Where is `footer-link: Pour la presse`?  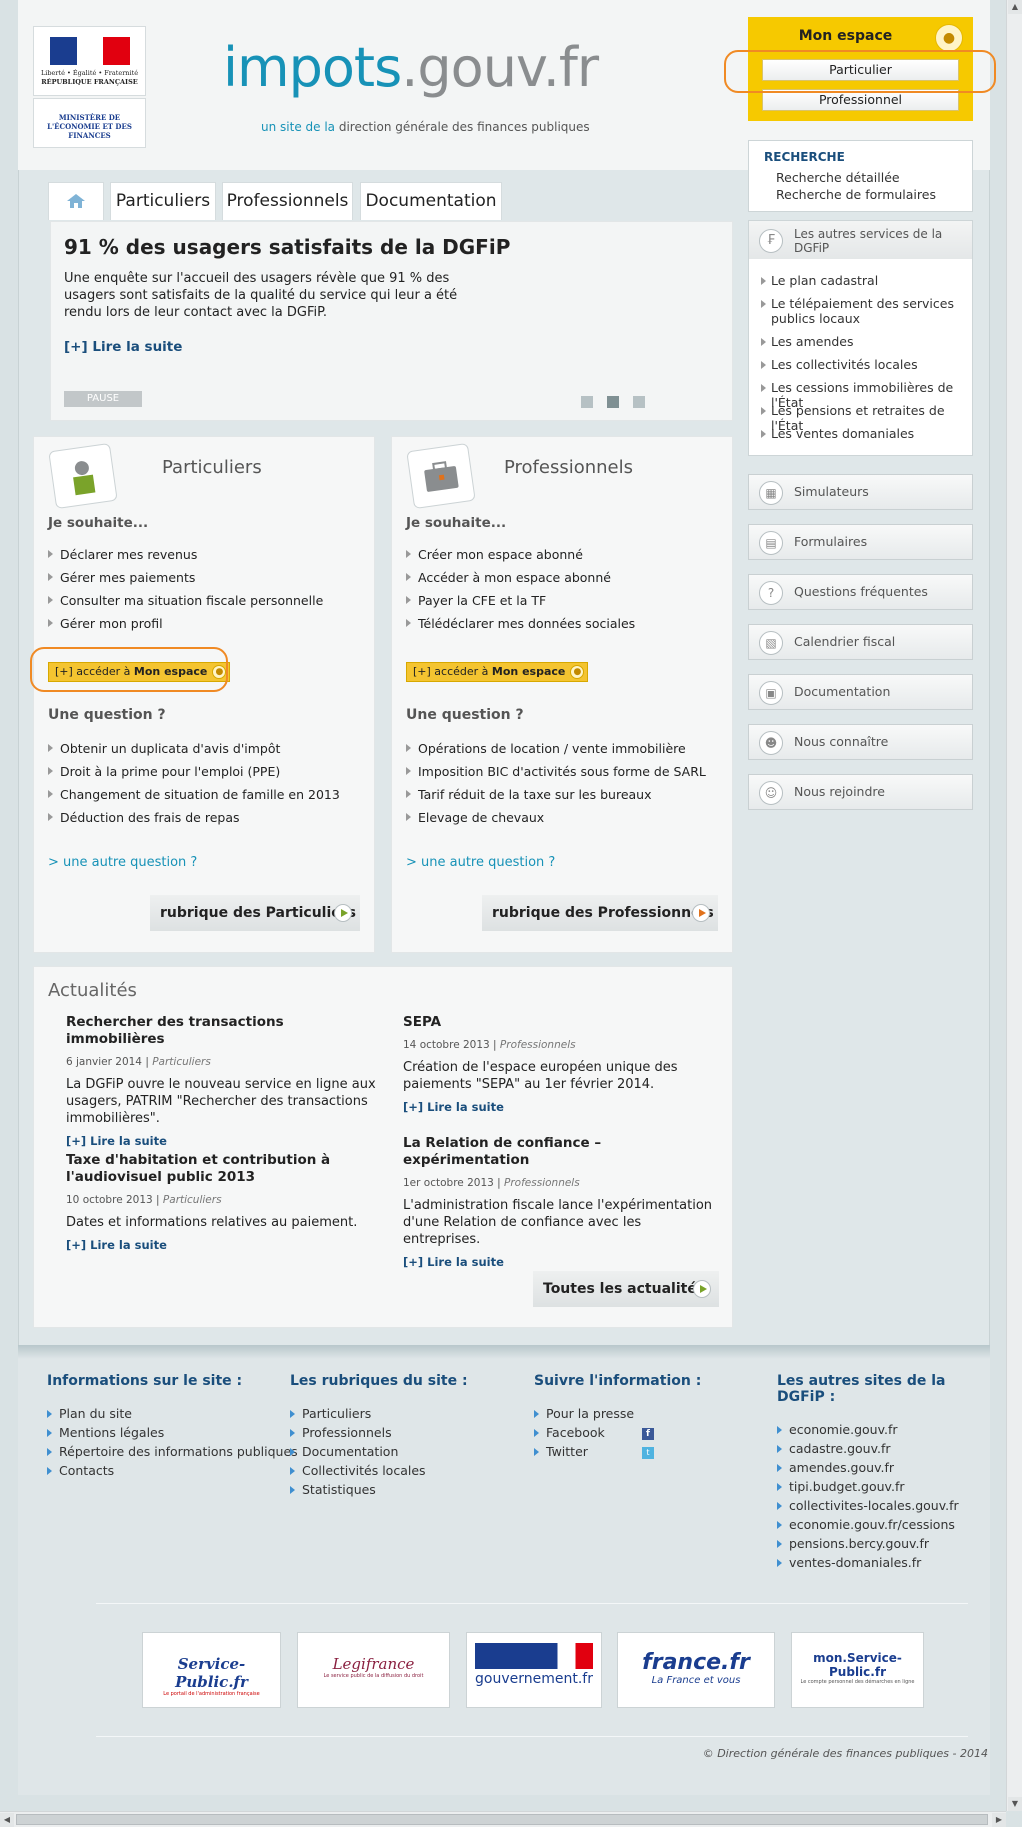
footer-link: Pour la presse is located at coordinates (624, 1413).